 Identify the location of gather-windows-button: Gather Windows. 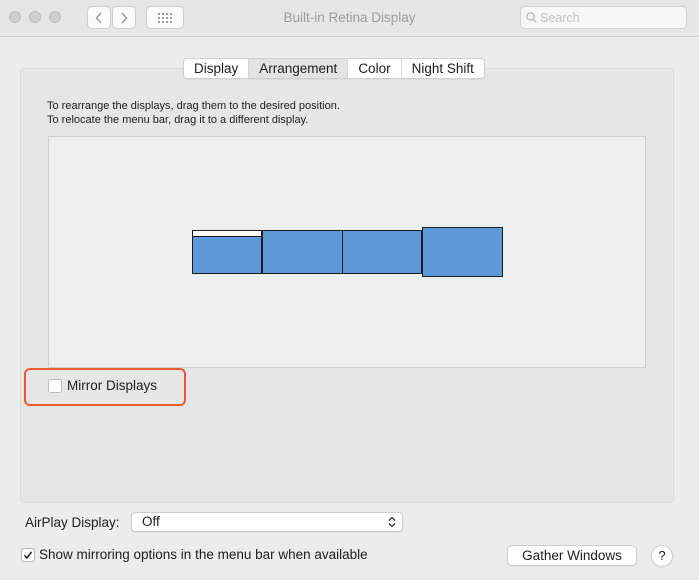
(572, 555).